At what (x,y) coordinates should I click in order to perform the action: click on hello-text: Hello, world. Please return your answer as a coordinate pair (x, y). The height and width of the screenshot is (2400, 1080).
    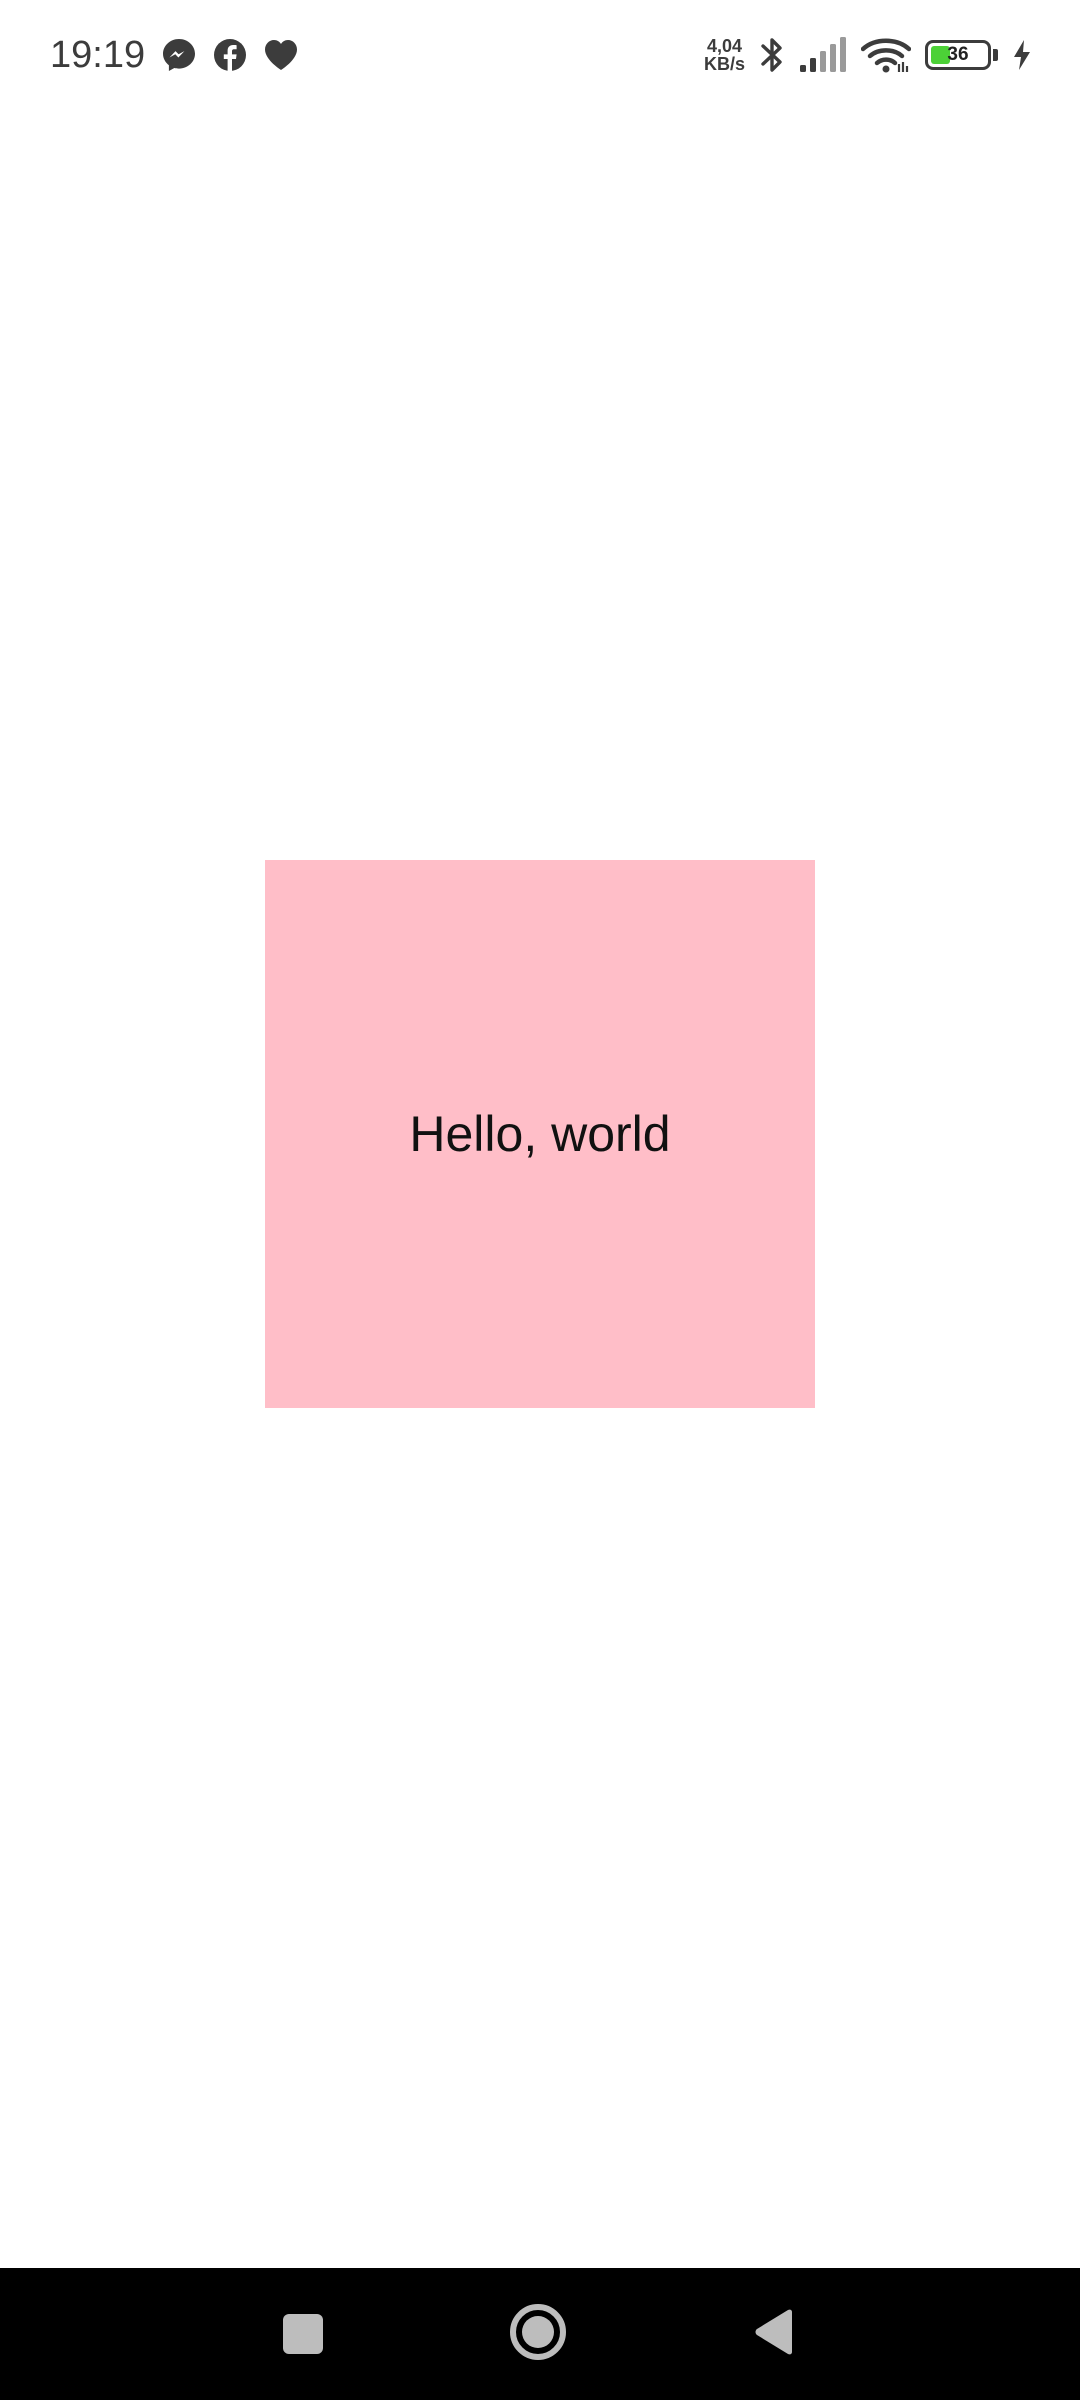
    Looking at the image, I should click on (540, 1134).